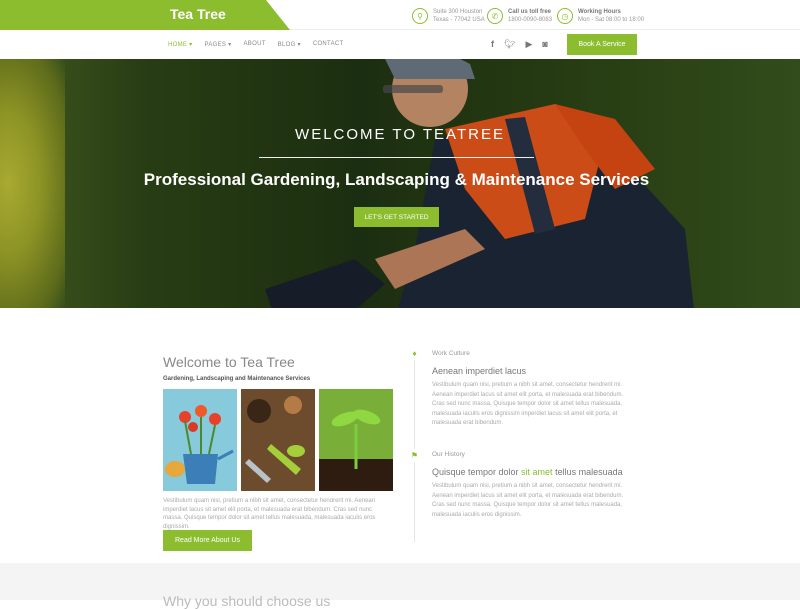 The height and width of the screenshot is (609, 800). I want to click on social-links: f 🐦︎ ▶ ◙, so click(519, 44).